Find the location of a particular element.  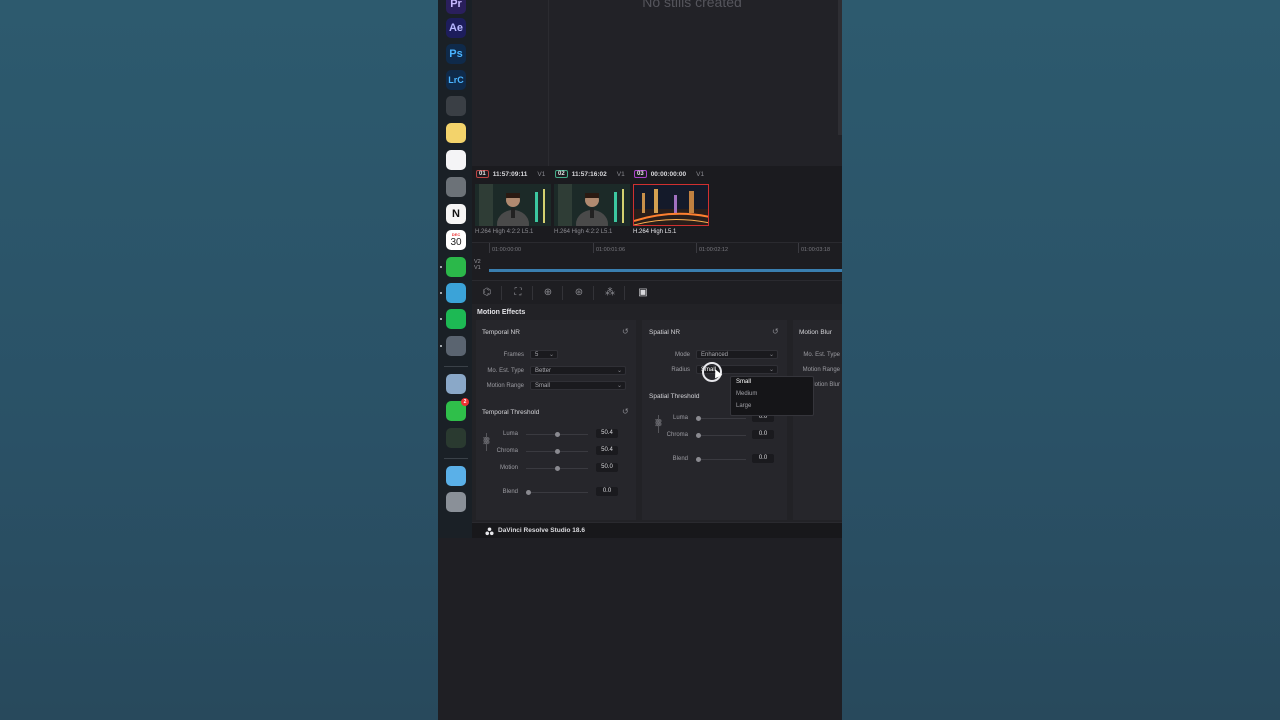

davinci-resolve-icon is located at coordinates (456, 106).